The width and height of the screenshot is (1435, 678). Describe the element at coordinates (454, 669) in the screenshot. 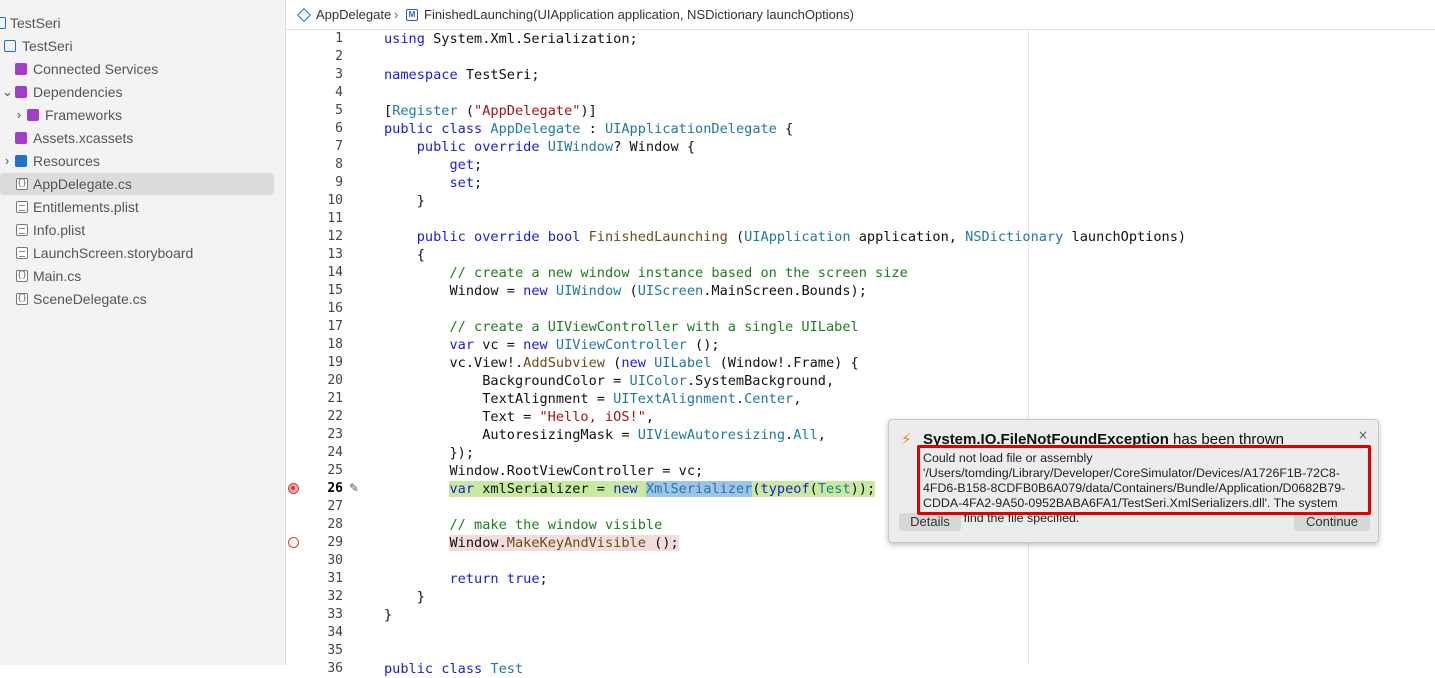

I see `code-line: public class Test` at that location.